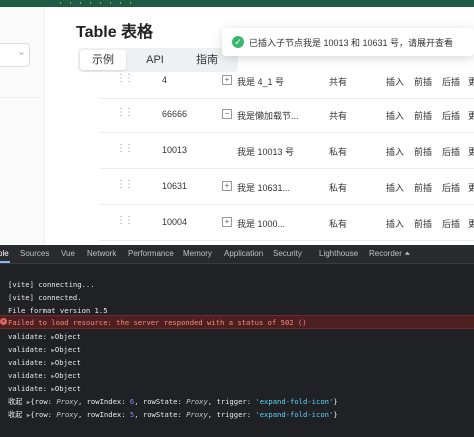 This screenshot has height=437, width=474. I want to click on tab-console: ole, so click(4, 253).